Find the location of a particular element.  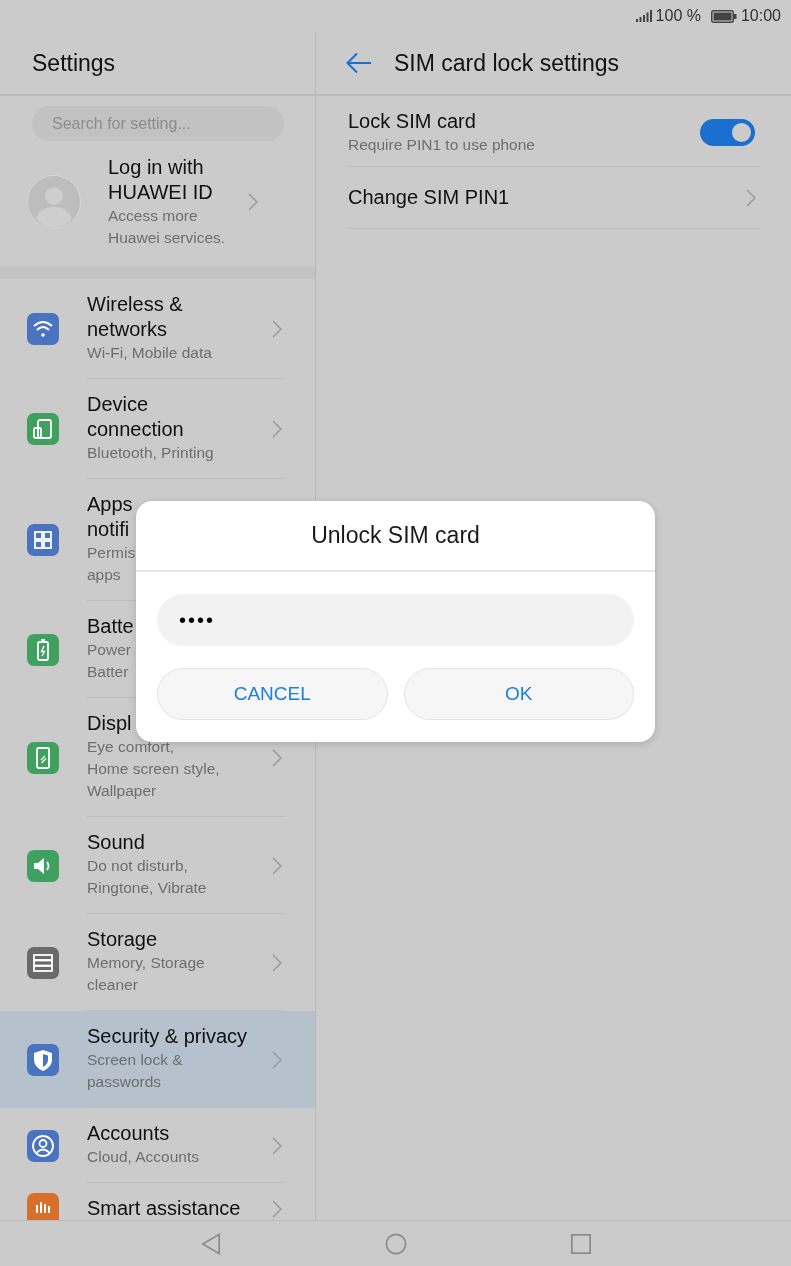

item-title: Batte is located at coordinates (110, 626).